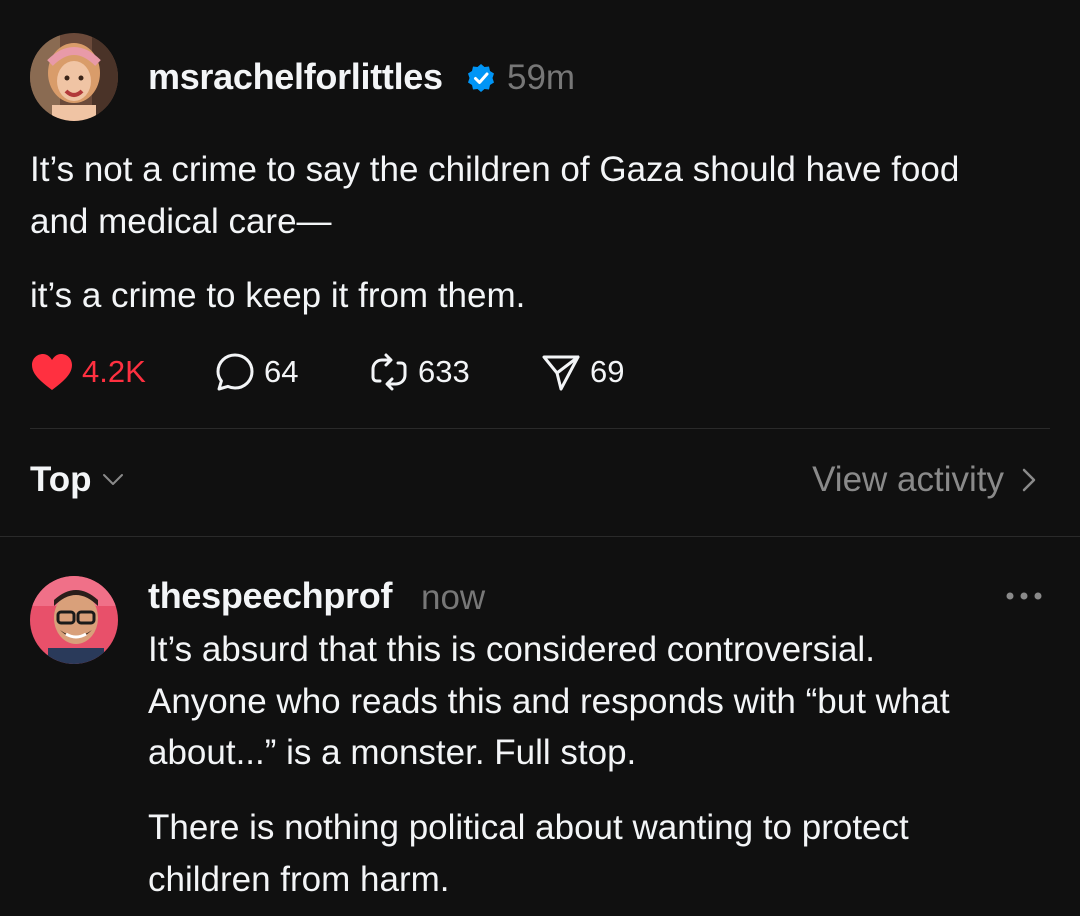 This screenshot has height=916, width=1080. I want to click on chevron-down-icon, so click(112, 479).